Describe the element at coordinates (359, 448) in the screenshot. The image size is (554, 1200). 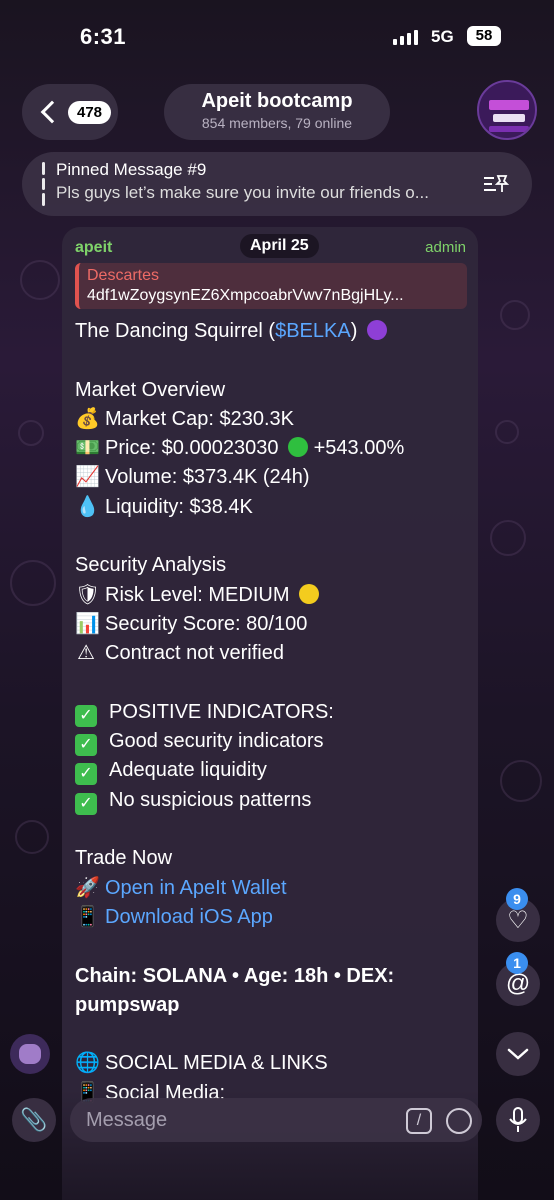
I see `price-change: +543.00%` at that location.